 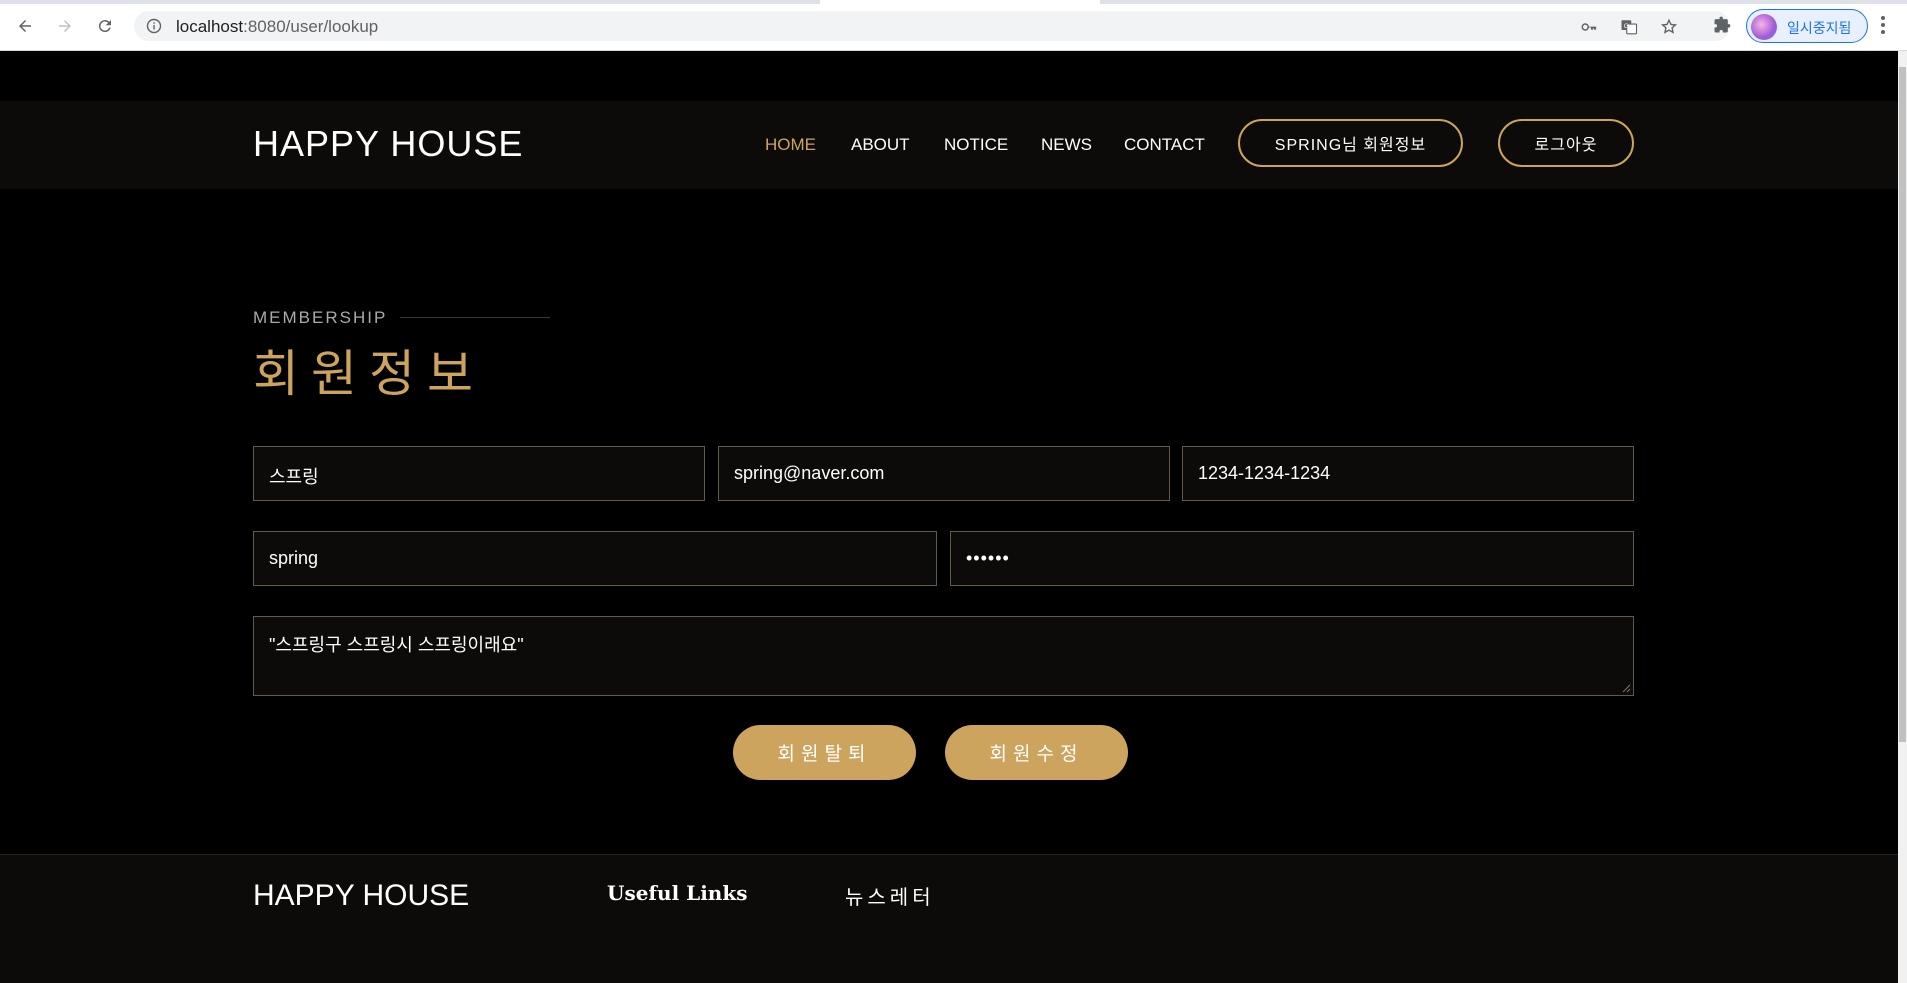 What do you see at coordinates (790, 145) in the screenshot?
I see `nav-home: HOME` at bounding box center [790, 145].